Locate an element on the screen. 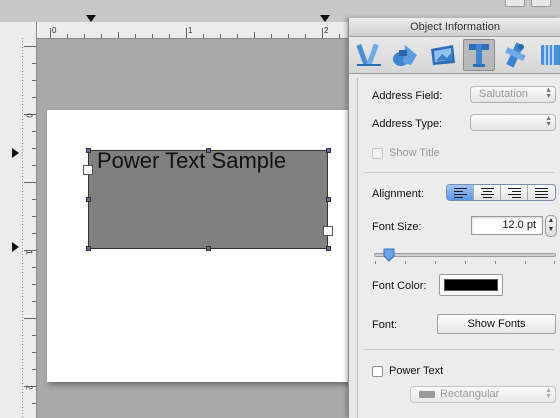 This screenshot has width=560, height=418. font-label: Font: is located at coordinates (385, 325).